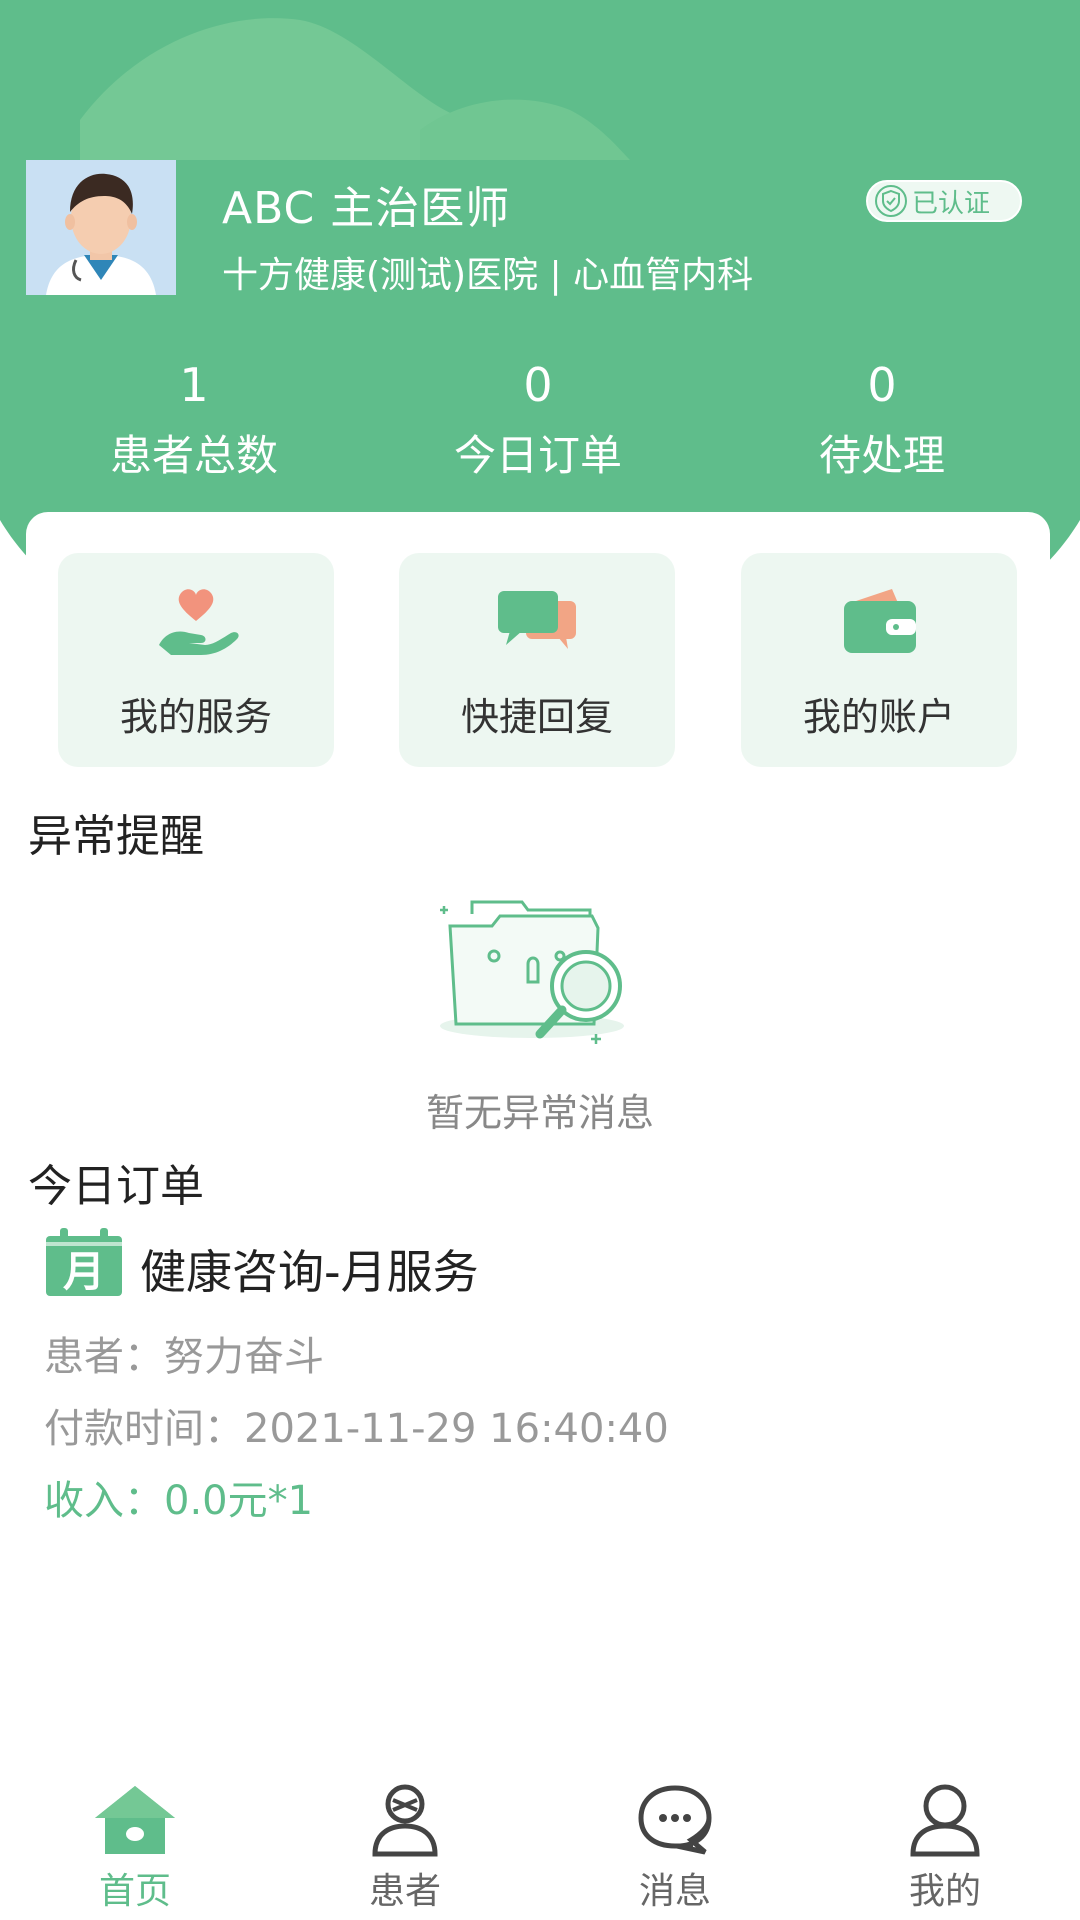 The height and width of the screenshot is (1920, 1080). I want to click on home-icon, so click(135, 1820).